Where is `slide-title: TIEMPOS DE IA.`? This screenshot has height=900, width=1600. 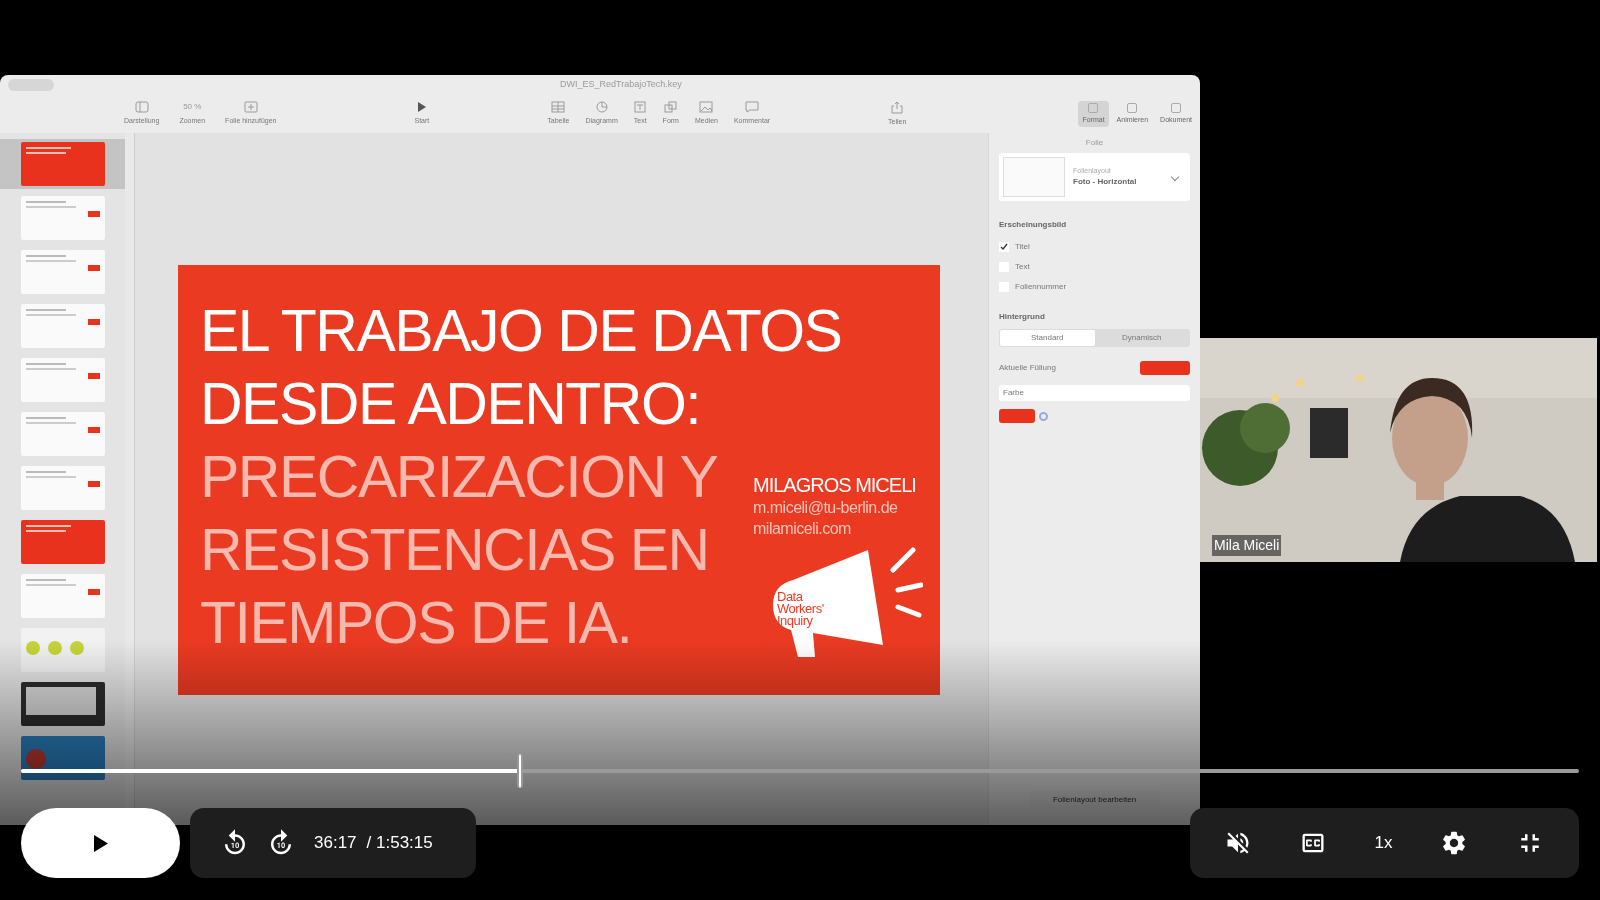 slide-title: TIEMPOS DE IA. is located at coordinates (416, 623).